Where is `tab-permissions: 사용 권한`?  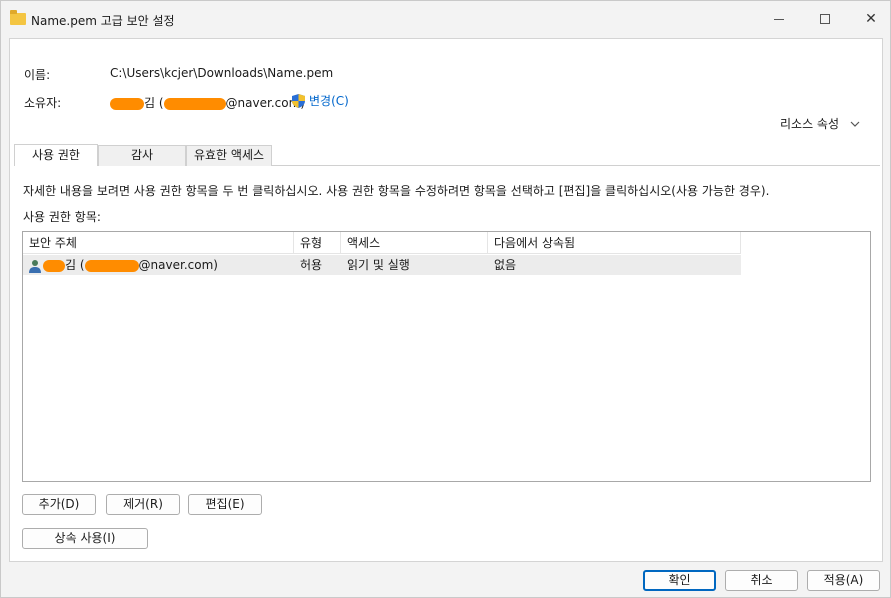
tab-permissions: 사용 권한 is located at coordinates (56, 155).